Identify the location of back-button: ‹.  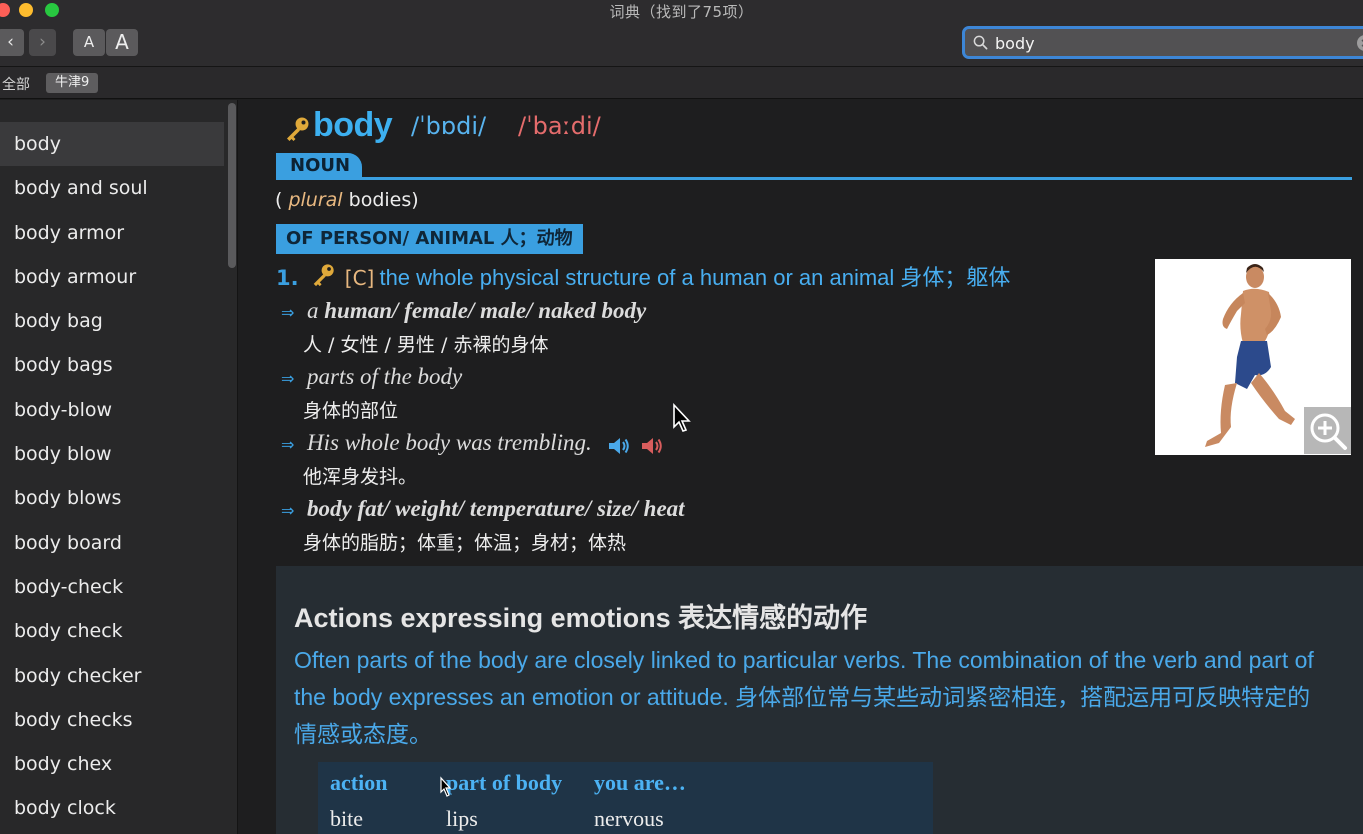
(12, 42).